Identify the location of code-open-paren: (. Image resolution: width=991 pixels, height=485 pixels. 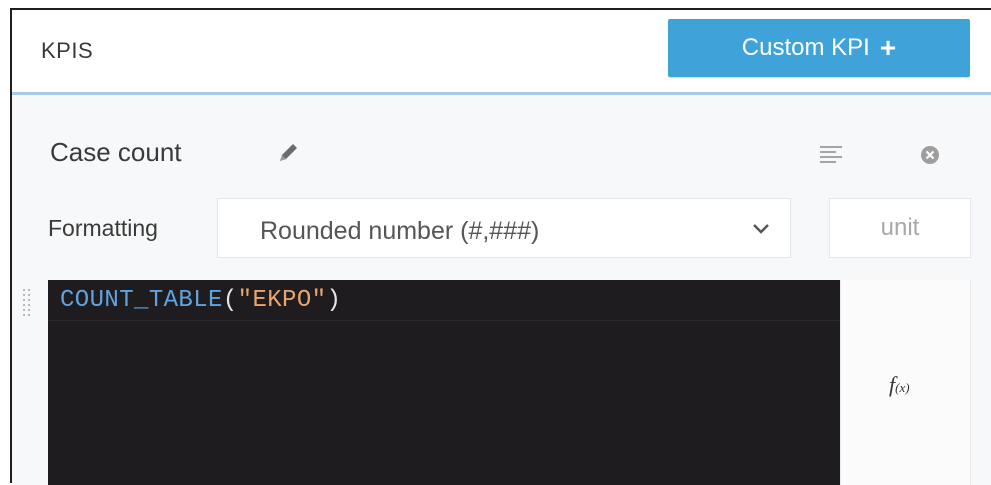
(230, 300).